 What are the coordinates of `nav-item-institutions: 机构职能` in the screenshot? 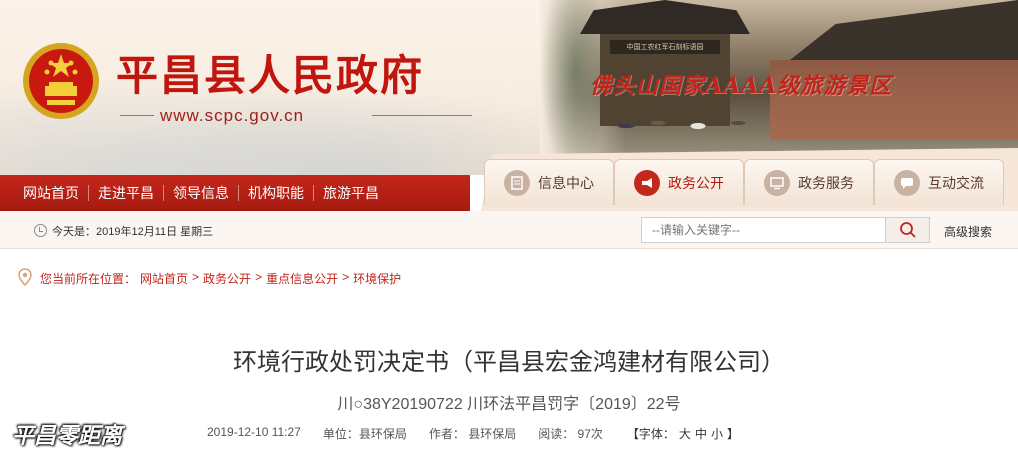 It's located at (276, 193).